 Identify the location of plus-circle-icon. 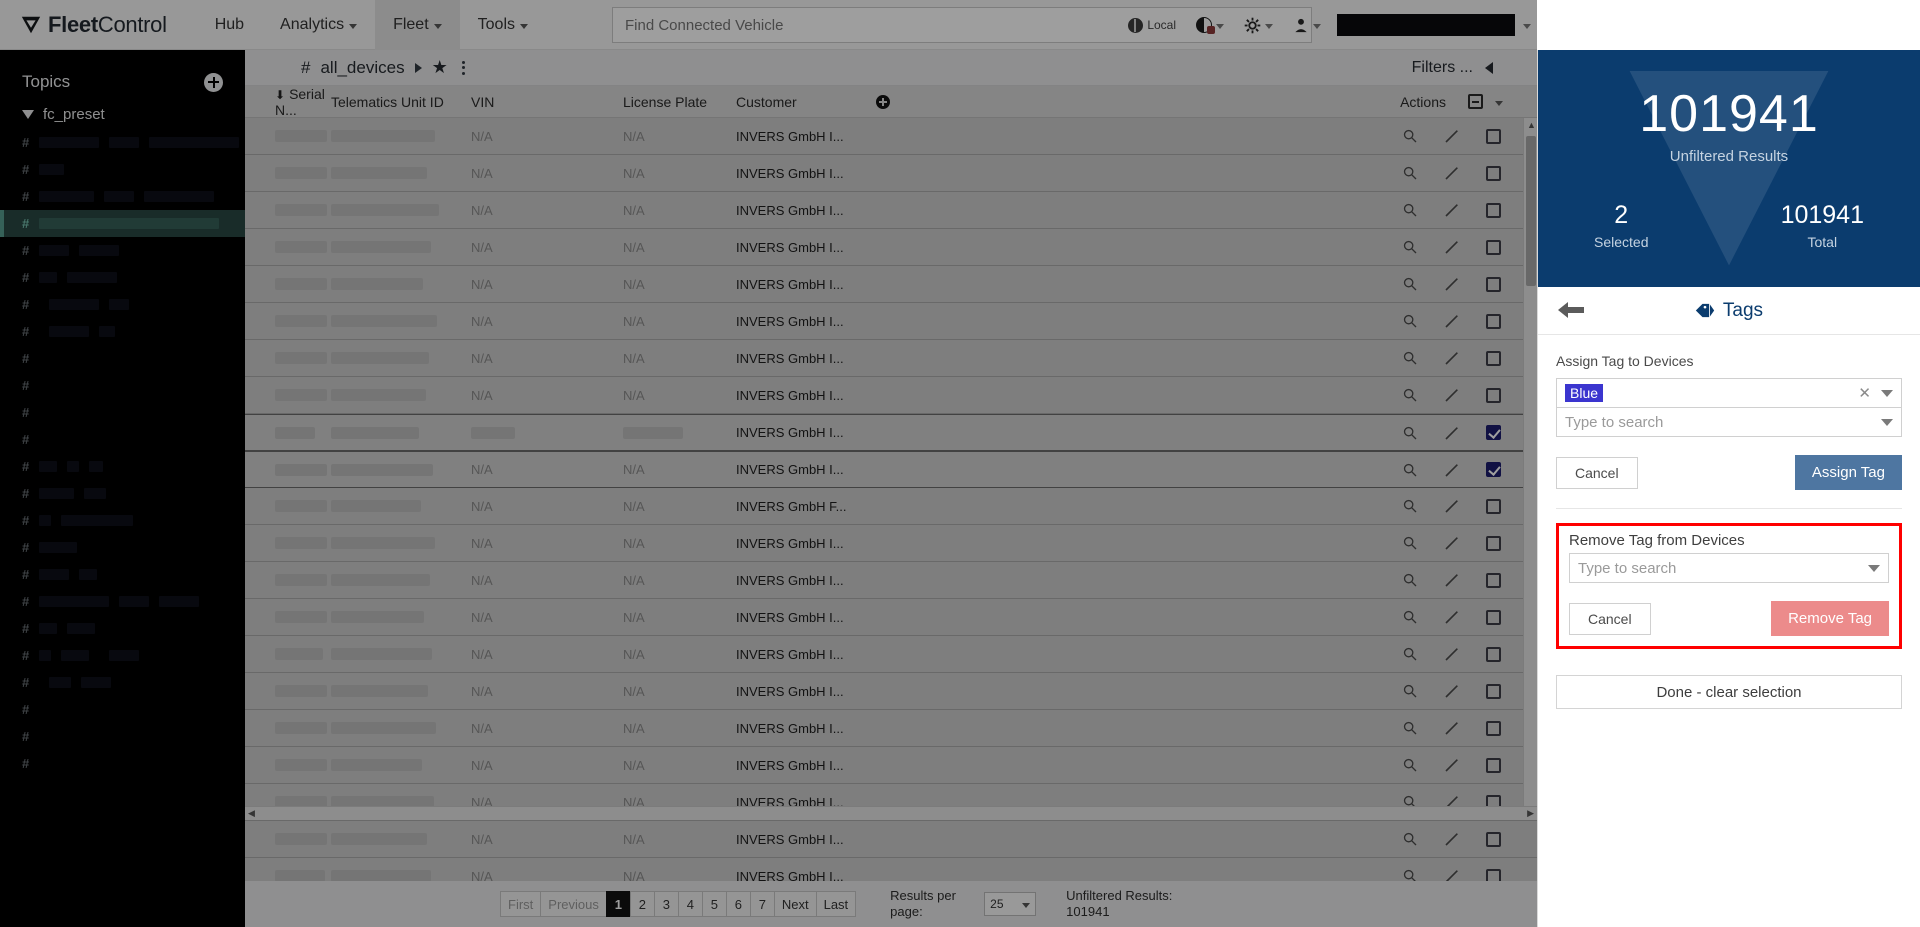
(213, 82).